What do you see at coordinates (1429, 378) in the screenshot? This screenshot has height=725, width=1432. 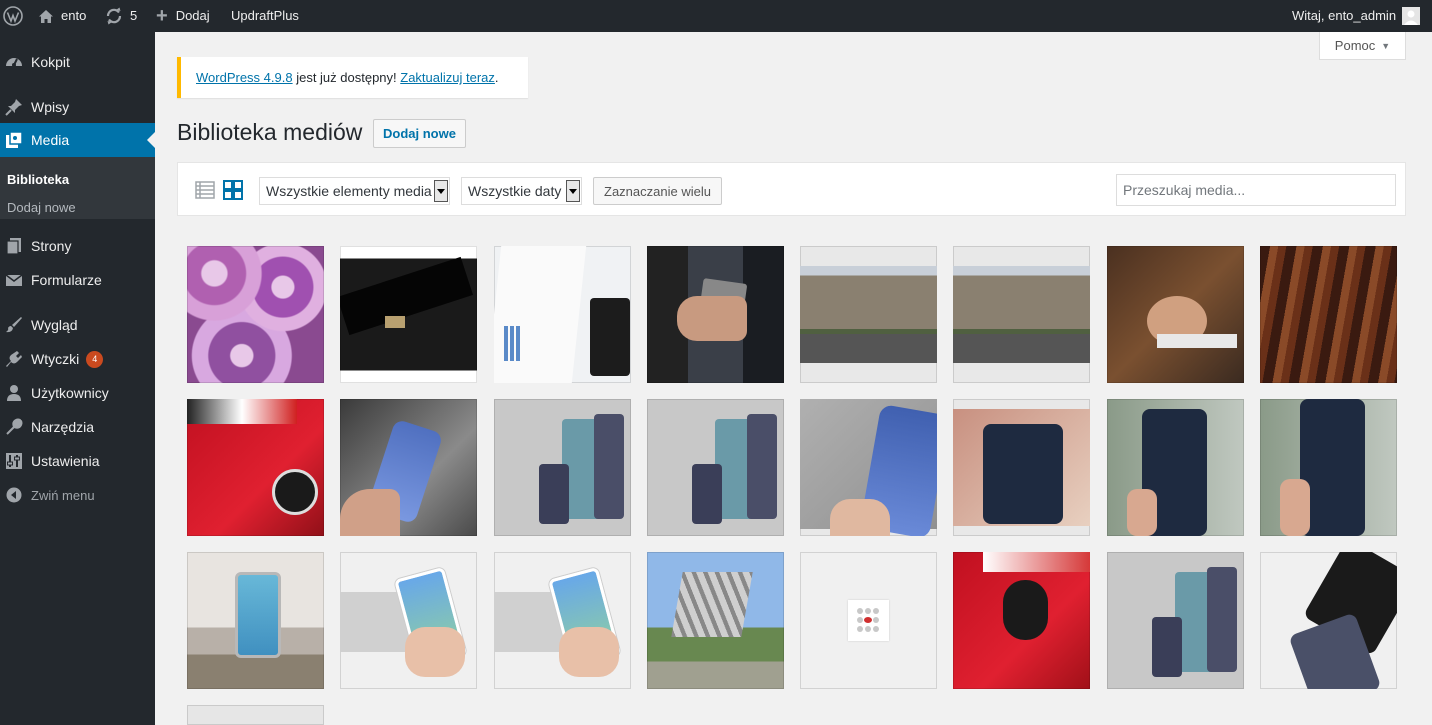 I see `scrollbar` at bounding box center [1429, 378].